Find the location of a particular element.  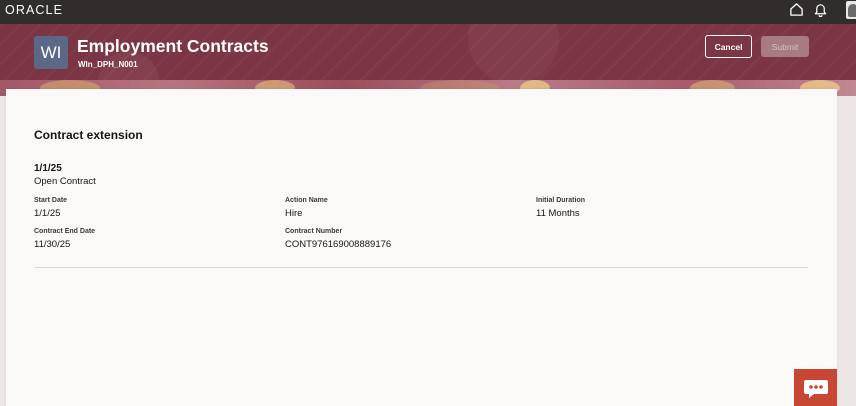

page-subtitle: Wln_DPH_N001 is located at coordinates (108, 64).